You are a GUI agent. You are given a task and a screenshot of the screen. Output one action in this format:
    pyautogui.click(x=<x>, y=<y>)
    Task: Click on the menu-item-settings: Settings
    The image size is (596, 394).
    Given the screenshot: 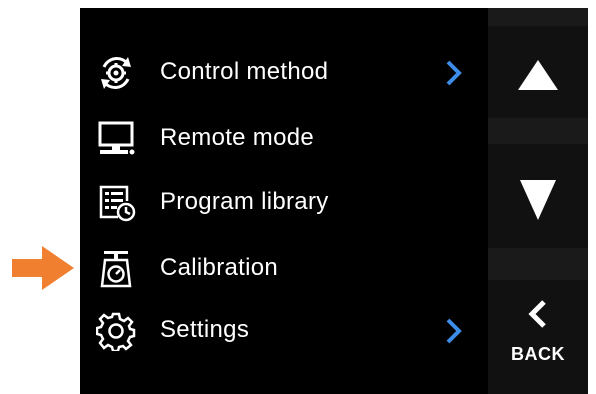 What is the action you would take?
    pyautogui.click(x=284, y=331)
    